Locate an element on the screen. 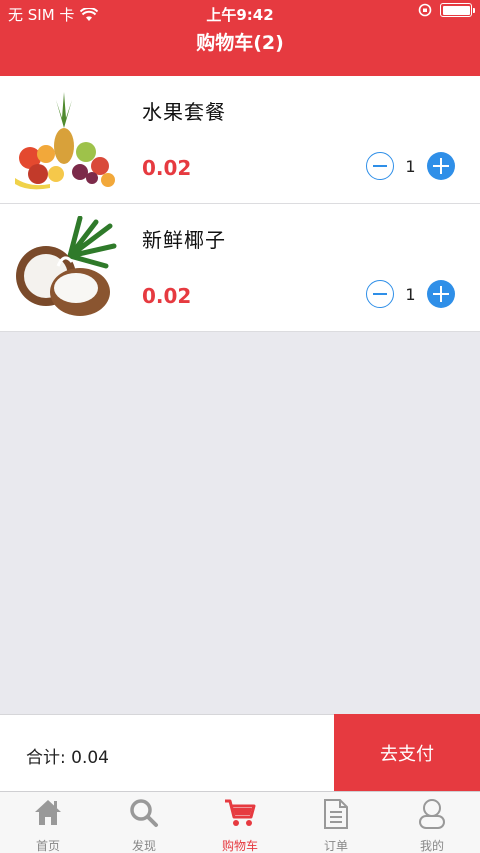 Image resolution: width=480 pixels, height=853 pixels. search-icon is located at coordinates (144, 813).